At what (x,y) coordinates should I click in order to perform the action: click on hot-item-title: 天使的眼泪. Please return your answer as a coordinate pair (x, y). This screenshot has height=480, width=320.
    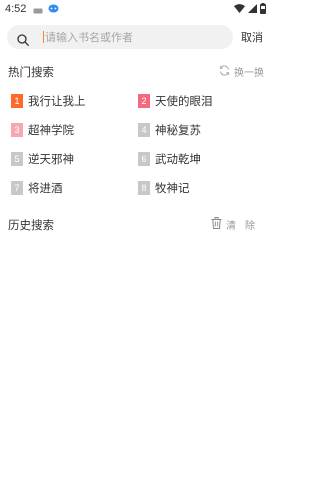
    Looking at the image, I should click on (184, 101).